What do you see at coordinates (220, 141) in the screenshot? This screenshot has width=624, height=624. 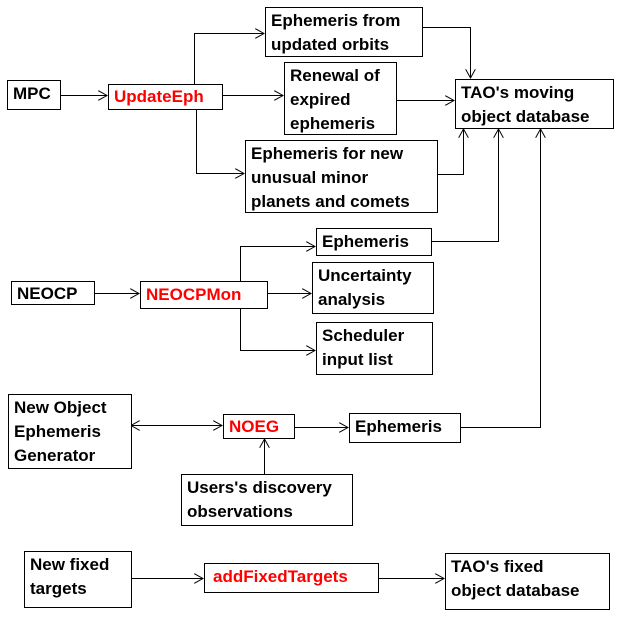 I see `arrow-updateeph-unusual` at bounding box center [220, 141].